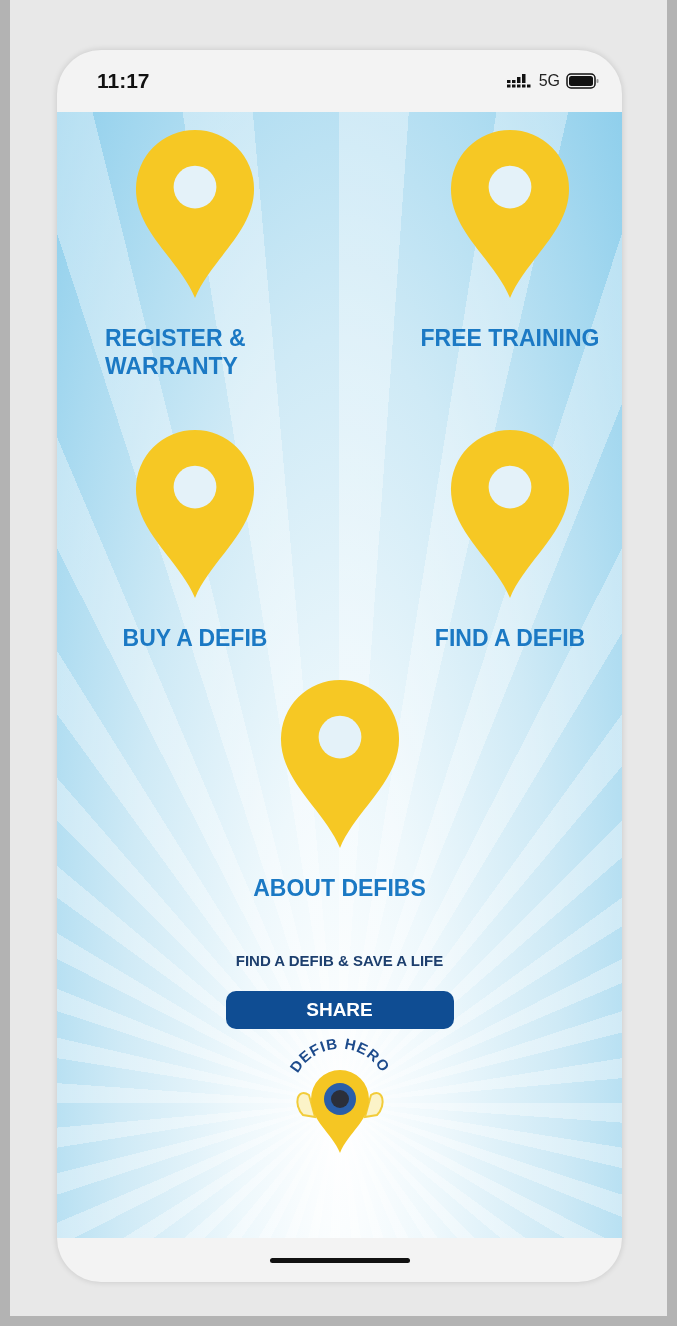 This screenshot has width=677, height=1326. Describe the element at coordinates (195, 352) in the screenshot. I see `tile-label: REGISTER & WARRANTY` at that location.